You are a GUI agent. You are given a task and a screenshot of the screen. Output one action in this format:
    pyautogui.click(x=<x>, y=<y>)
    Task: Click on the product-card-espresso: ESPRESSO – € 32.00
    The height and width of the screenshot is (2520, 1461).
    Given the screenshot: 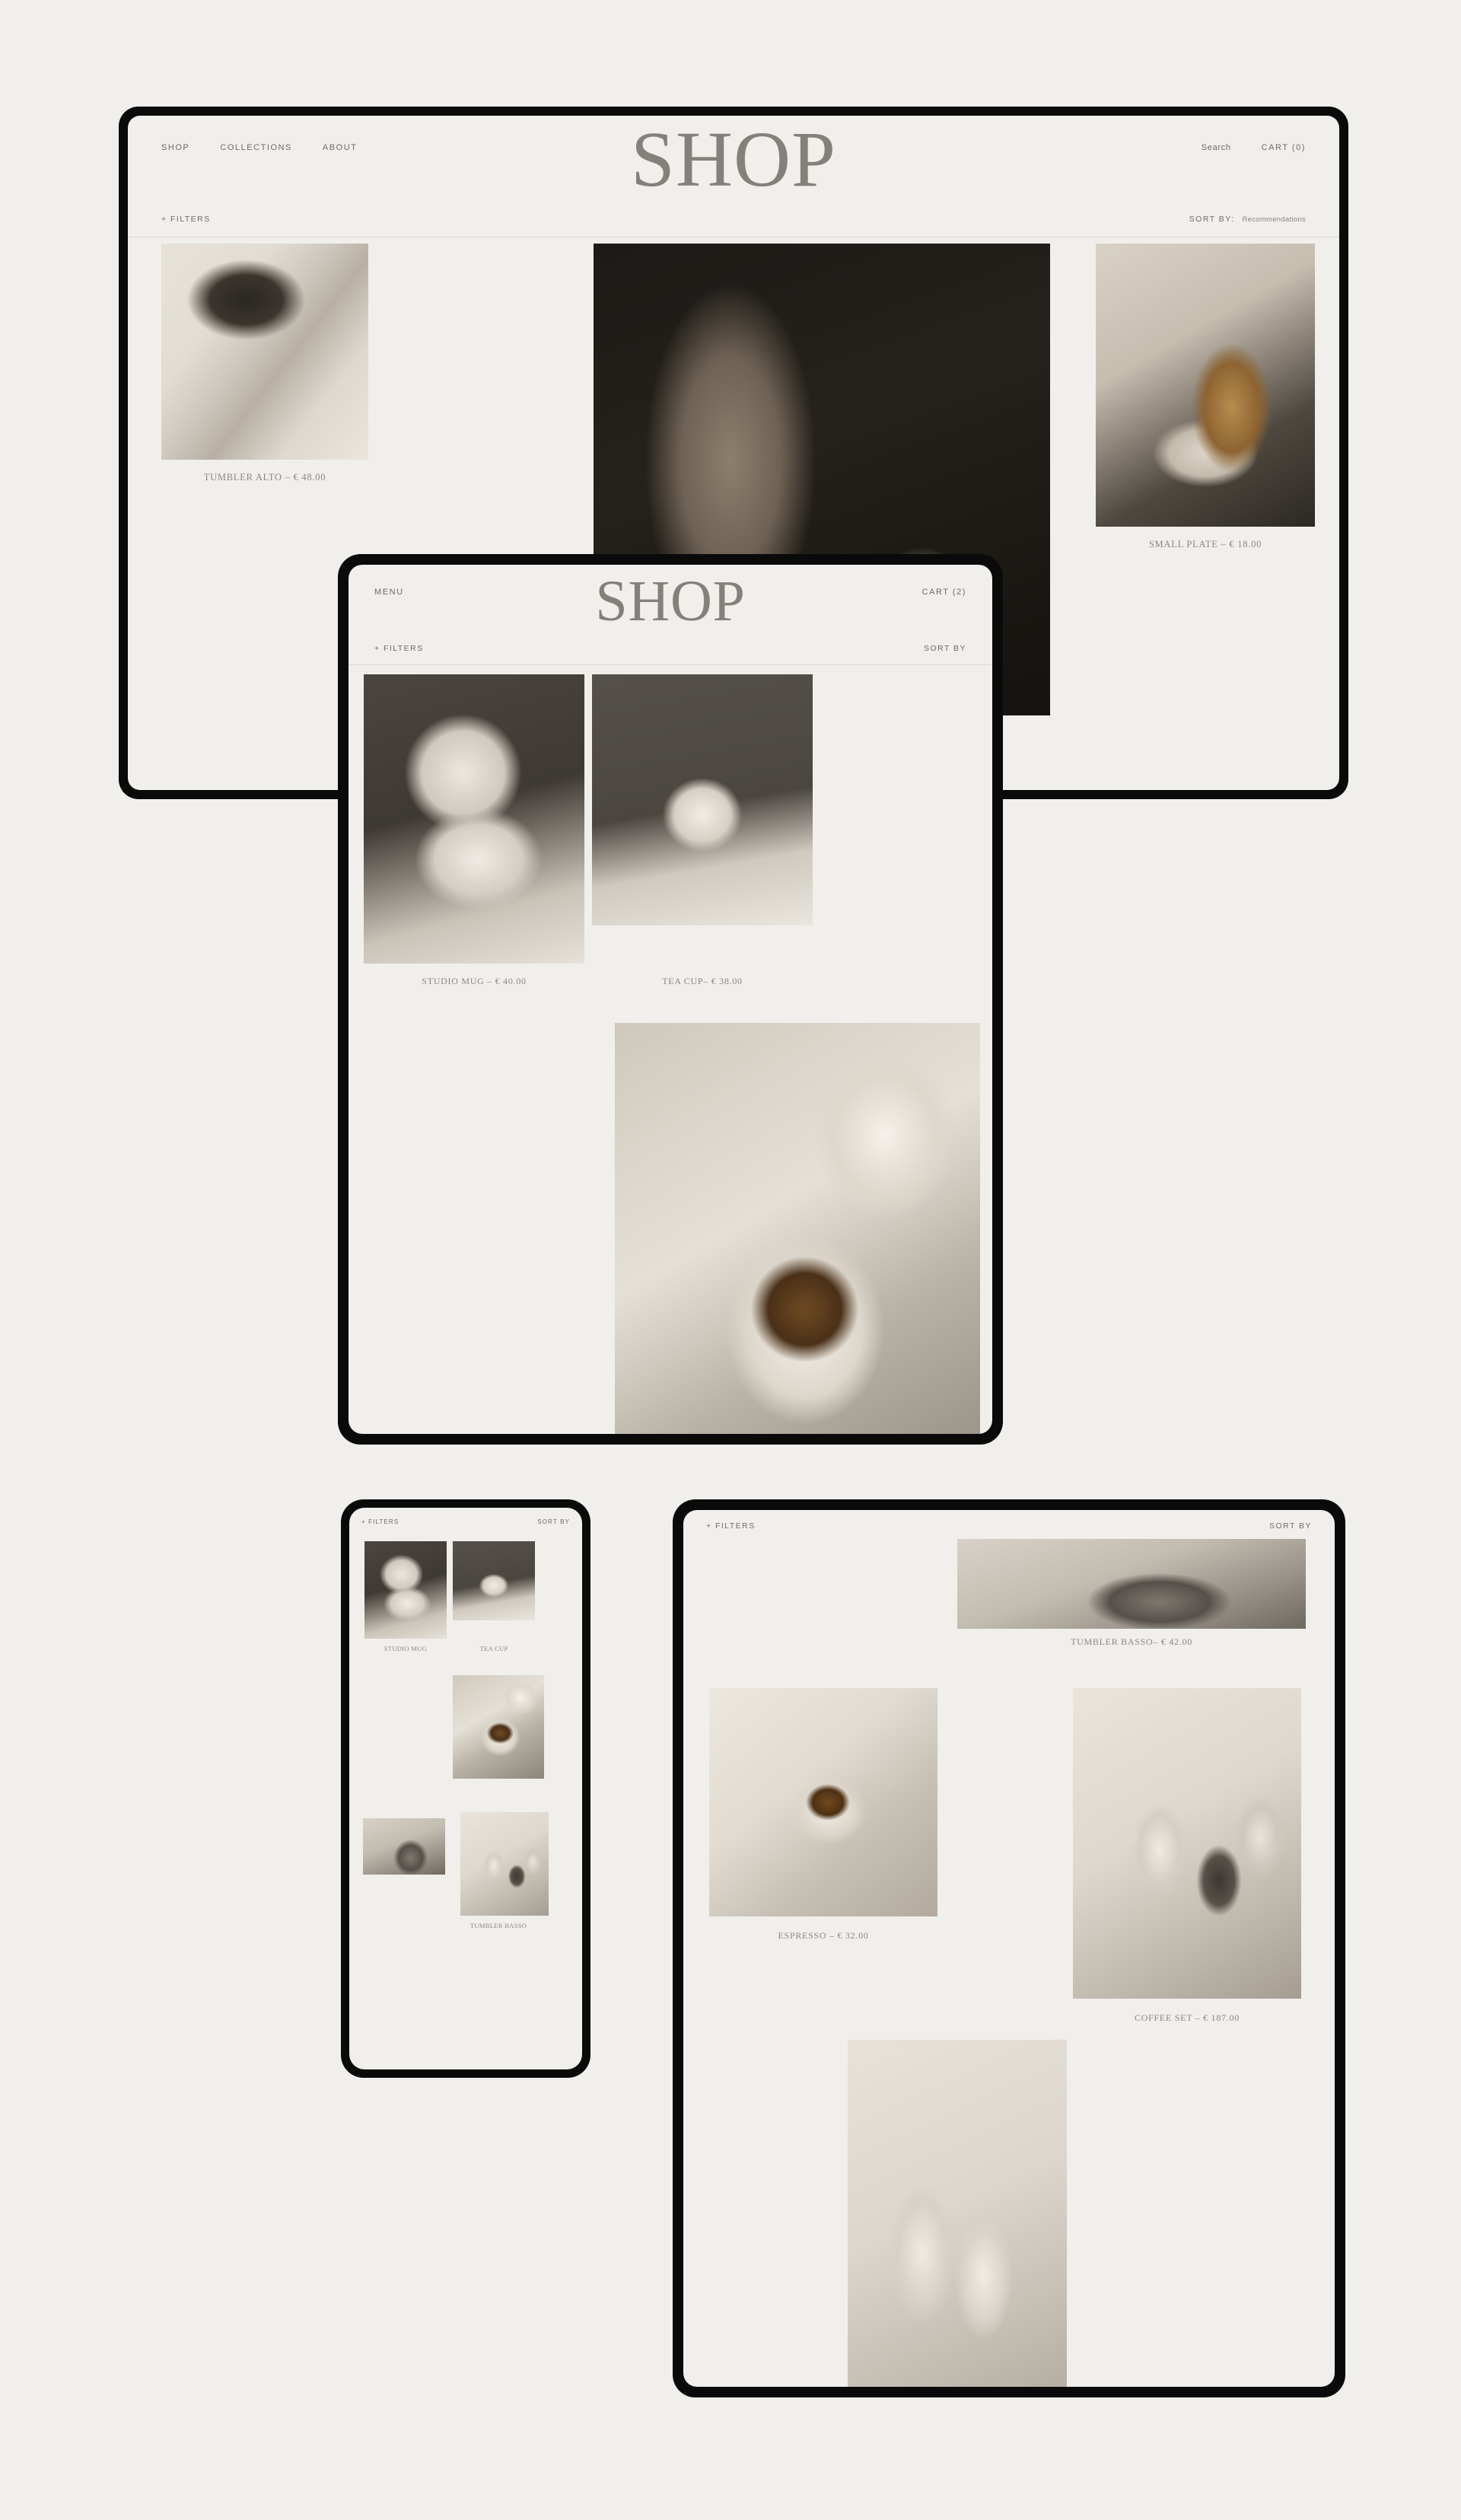 What is the action you would take?
    pyautogui.click(x=823, y=1814)
    